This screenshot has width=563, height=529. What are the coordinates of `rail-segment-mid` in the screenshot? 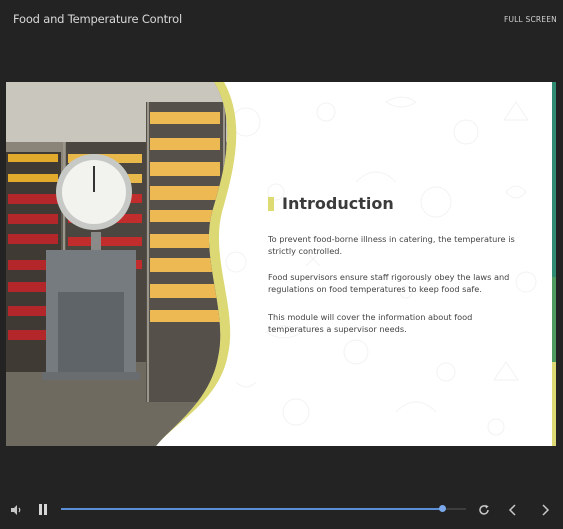 It's located at (554, 319).